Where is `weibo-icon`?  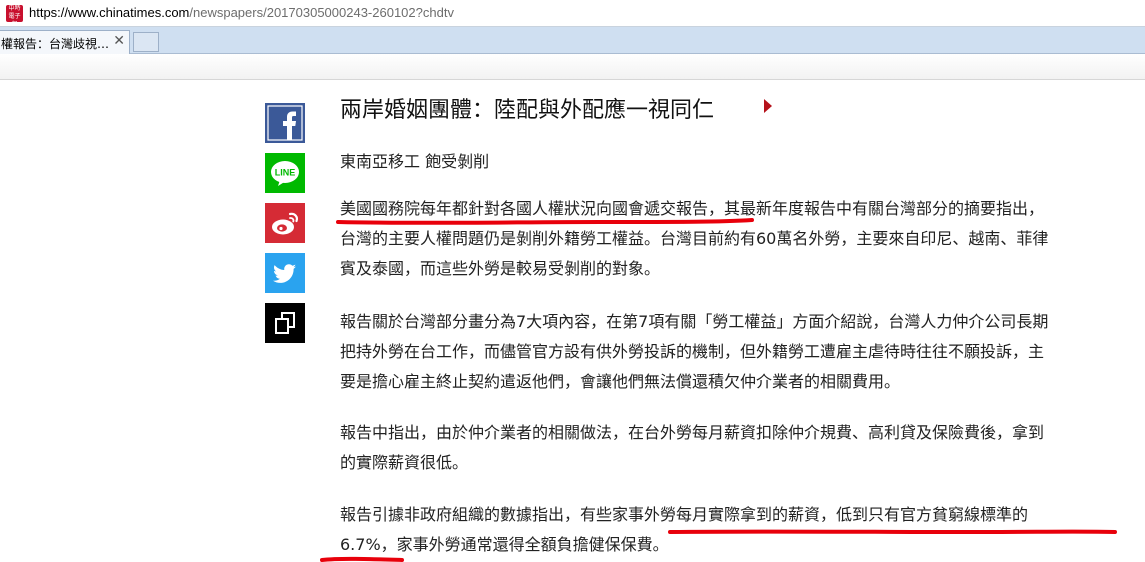 weibo-icon is located at coordinates (285, 223).